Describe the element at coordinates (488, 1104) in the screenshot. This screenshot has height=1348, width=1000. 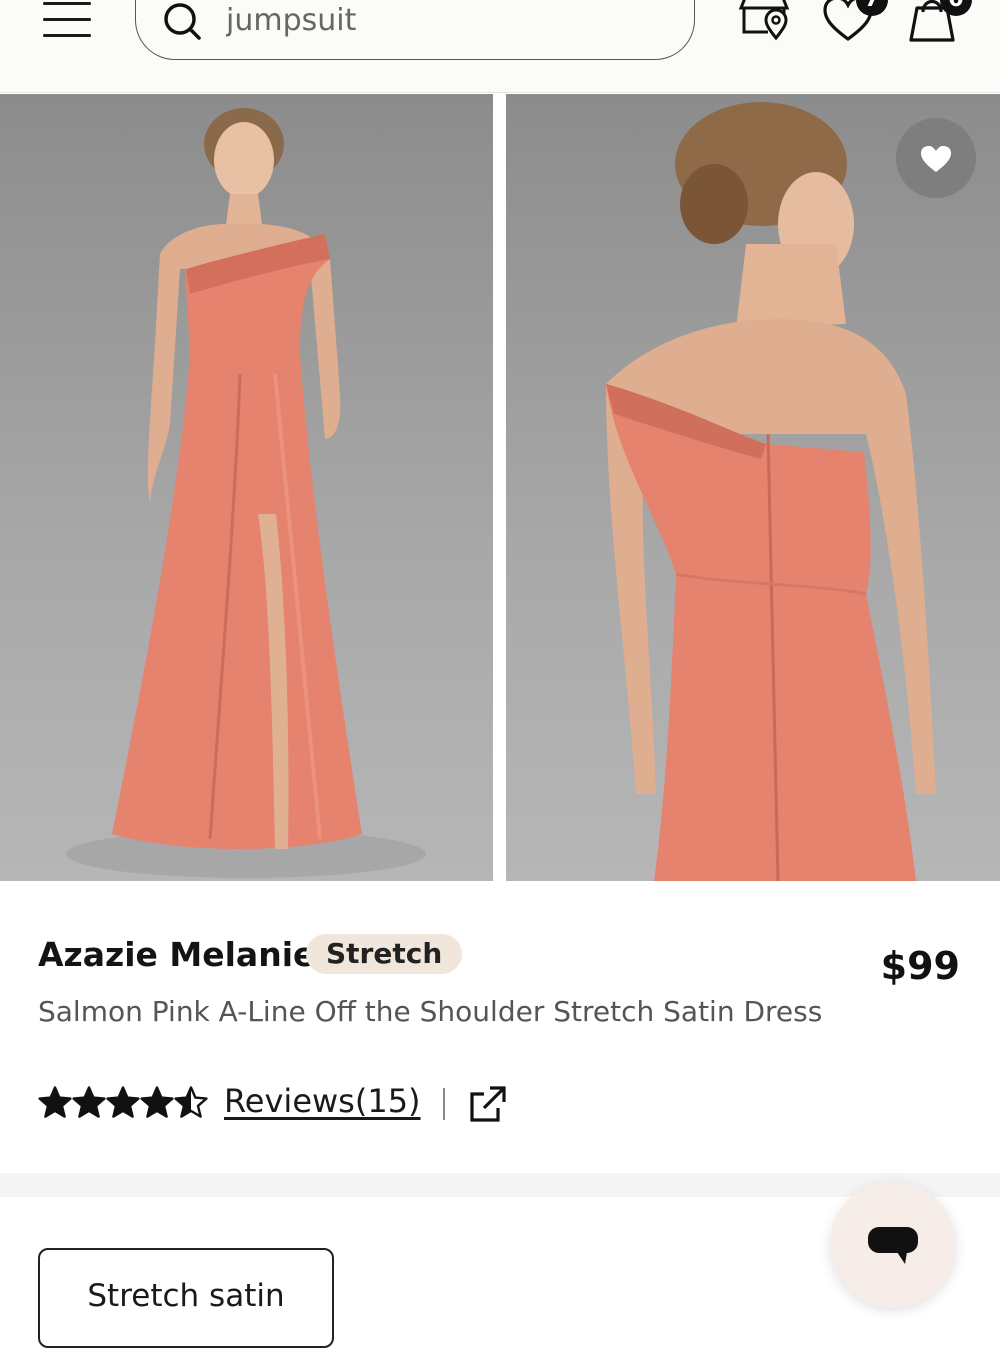
I see `share-icon` at that location.